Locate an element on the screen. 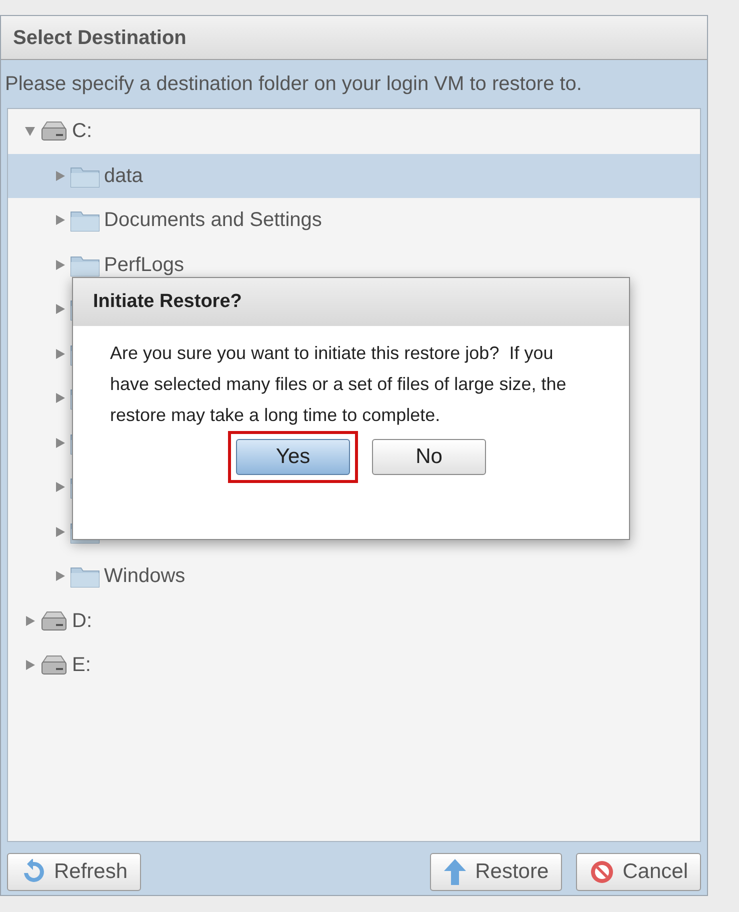  tree-item: data is located at coordinates (354, 176).